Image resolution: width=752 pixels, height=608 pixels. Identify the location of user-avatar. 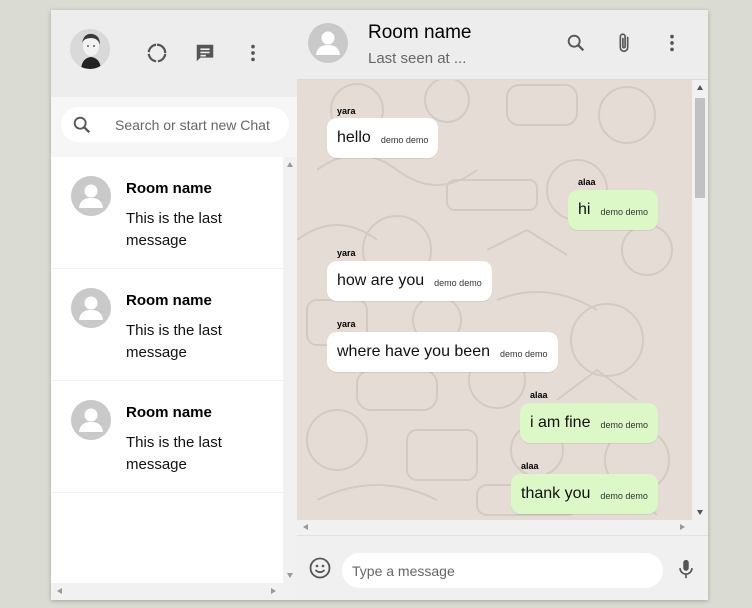
(90, 49).